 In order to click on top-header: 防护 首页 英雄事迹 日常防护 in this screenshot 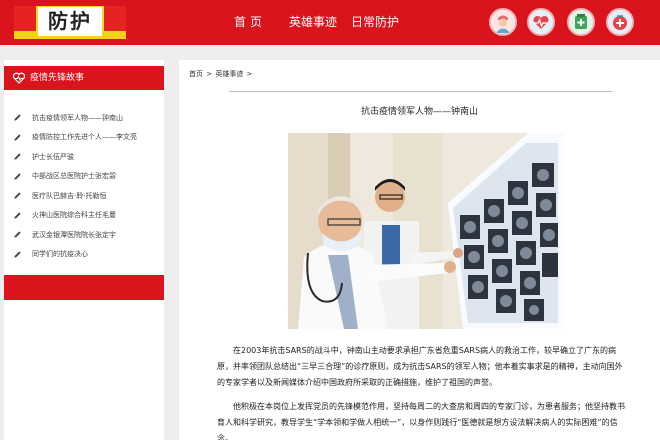, I will do `click(330, 22)`.